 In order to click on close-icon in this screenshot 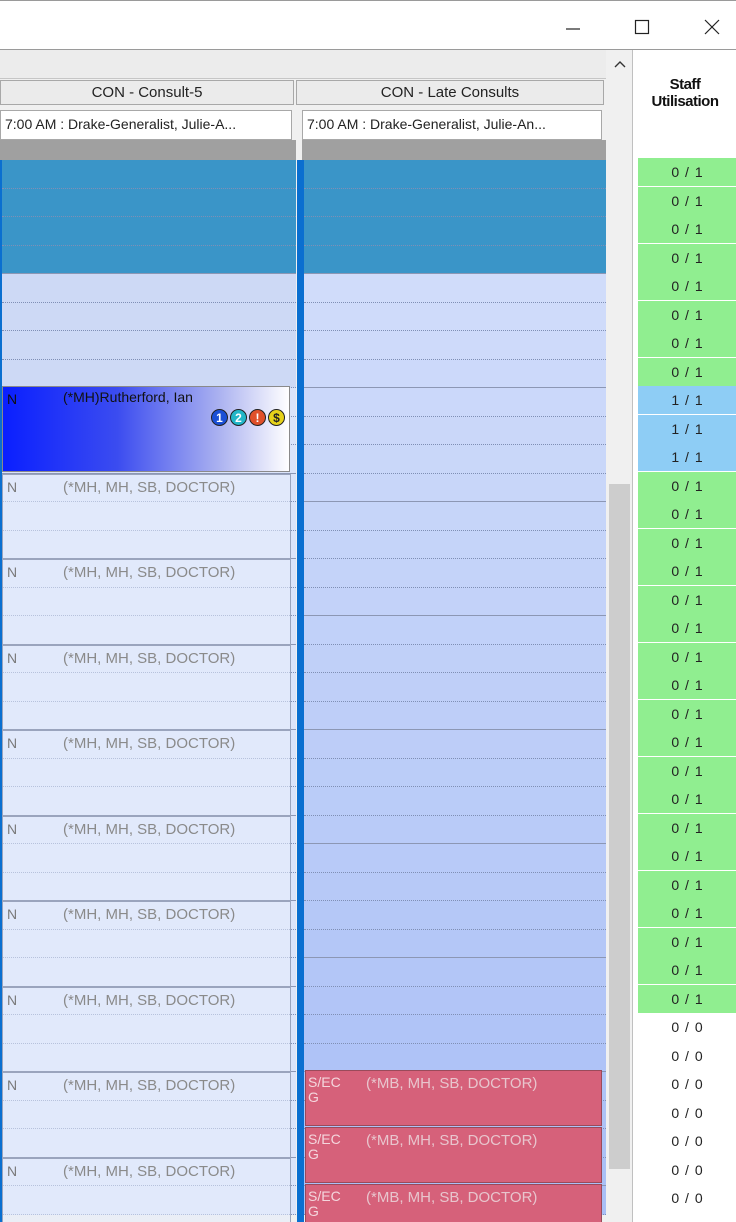, I will do `click(712, 27)`.